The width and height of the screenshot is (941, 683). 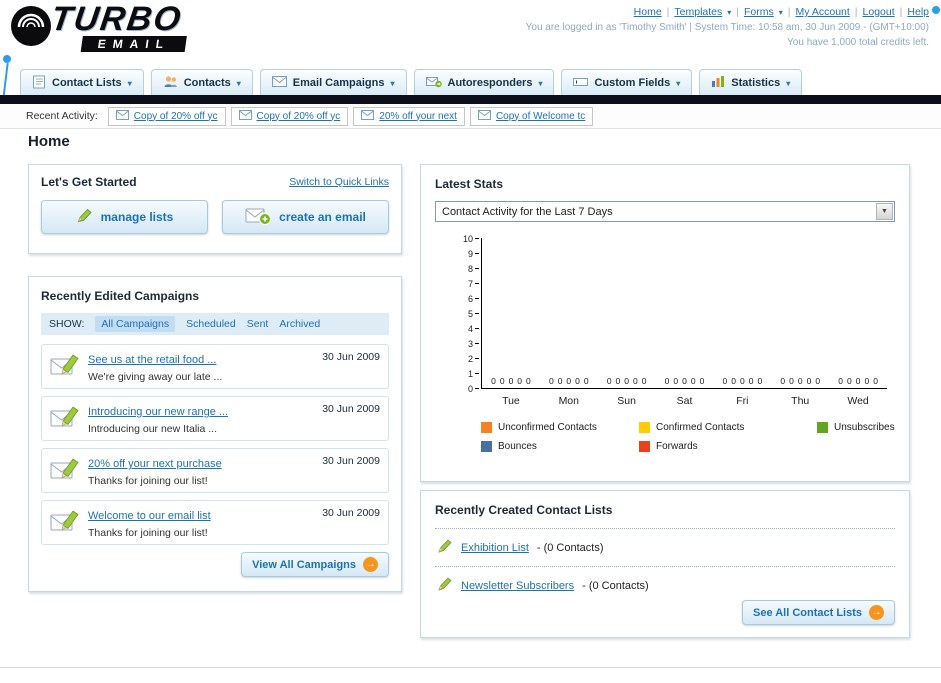 I want to click on campaign-title-link: 20% off your next purchase, so click(x=155, y=464).